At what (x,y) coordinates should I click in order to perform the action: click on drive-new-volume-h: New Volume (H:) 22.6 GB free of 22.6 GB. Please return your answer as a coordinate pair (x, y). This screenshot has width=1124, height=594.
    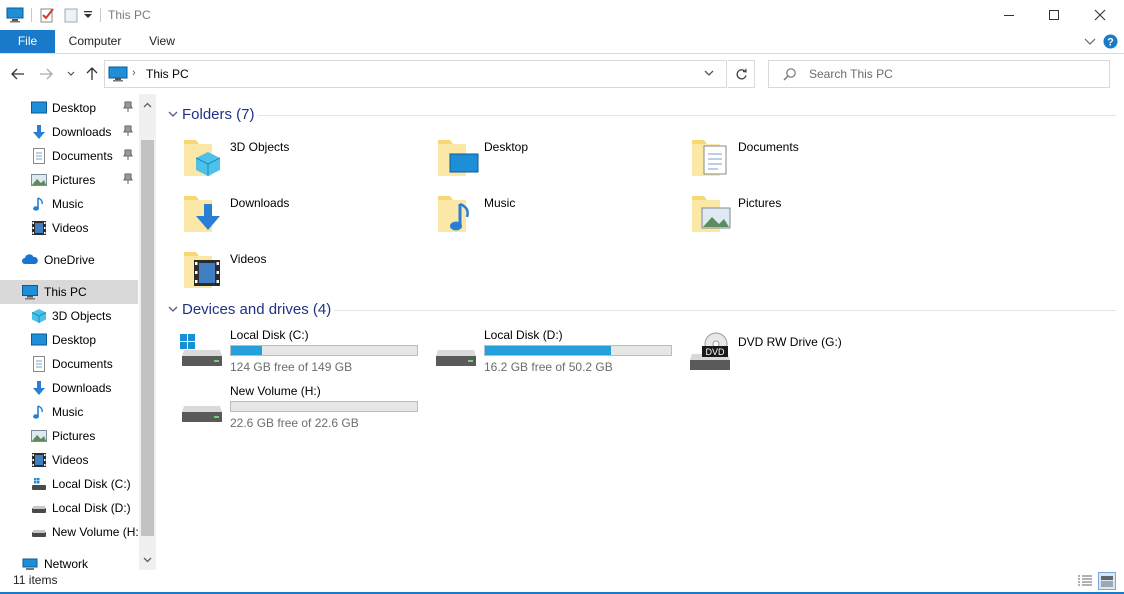
    Looking at the image, I should click on (303, 409).